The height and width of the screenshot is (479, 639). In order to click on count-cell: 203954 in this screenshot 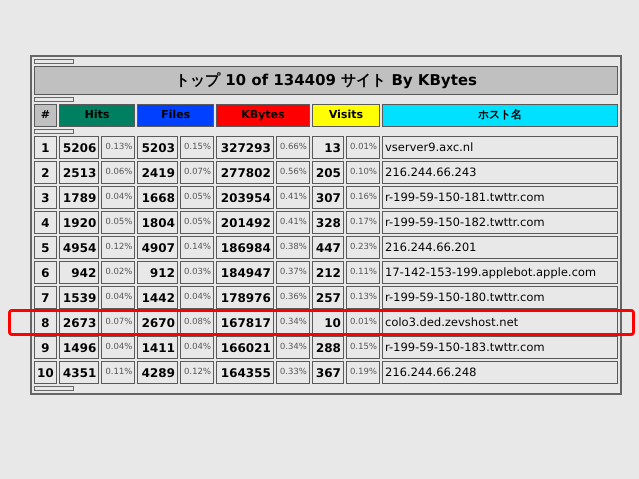, I will do `click(245, 197)`.